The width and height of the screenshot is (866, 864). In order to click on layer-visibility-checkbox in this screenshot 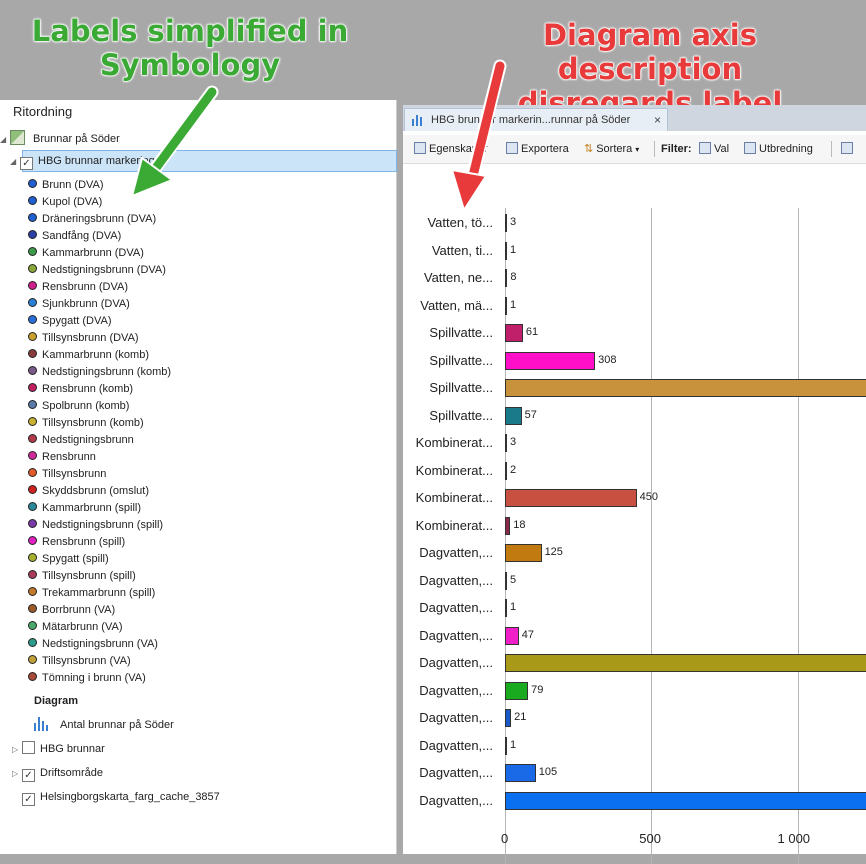, I will do `click(28, 747)`.